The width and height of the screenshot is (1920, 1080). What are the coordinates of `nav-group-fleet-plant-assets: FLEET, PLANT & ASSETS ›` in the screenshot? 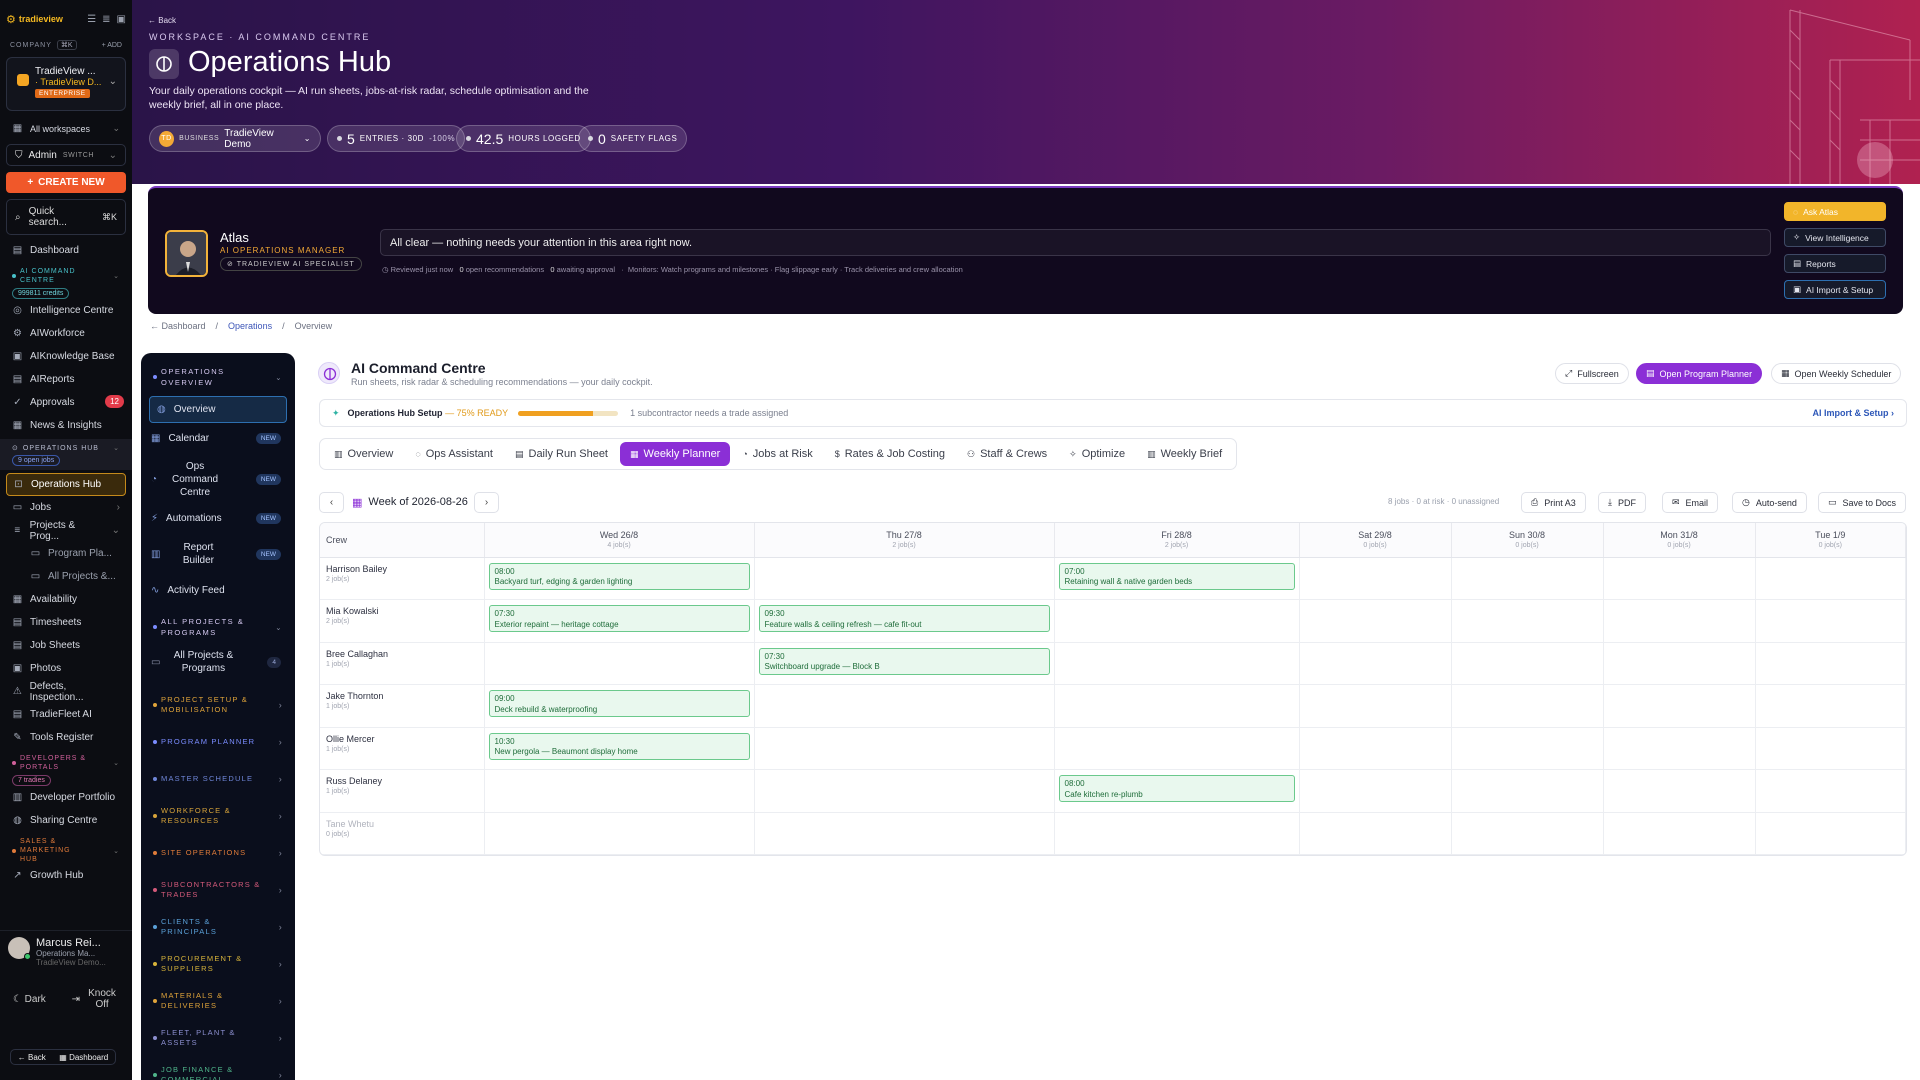 It's located at (218, 1037).